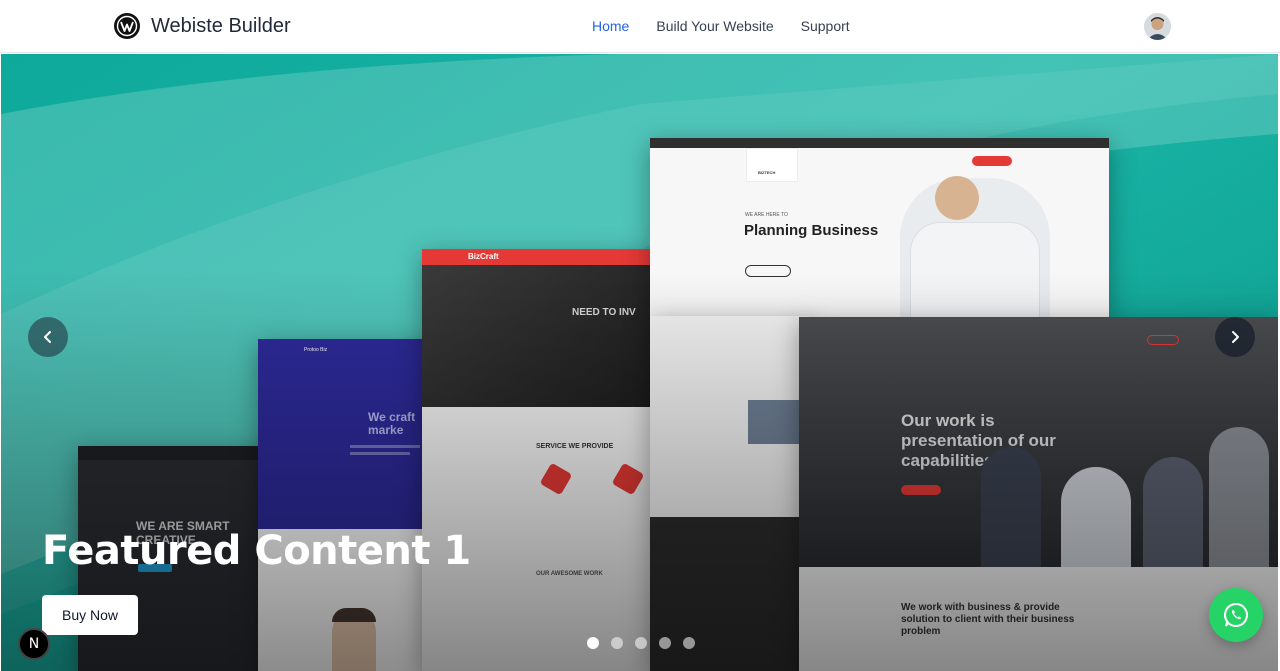  I want to click on template-preview-middle, so click(730, 493).